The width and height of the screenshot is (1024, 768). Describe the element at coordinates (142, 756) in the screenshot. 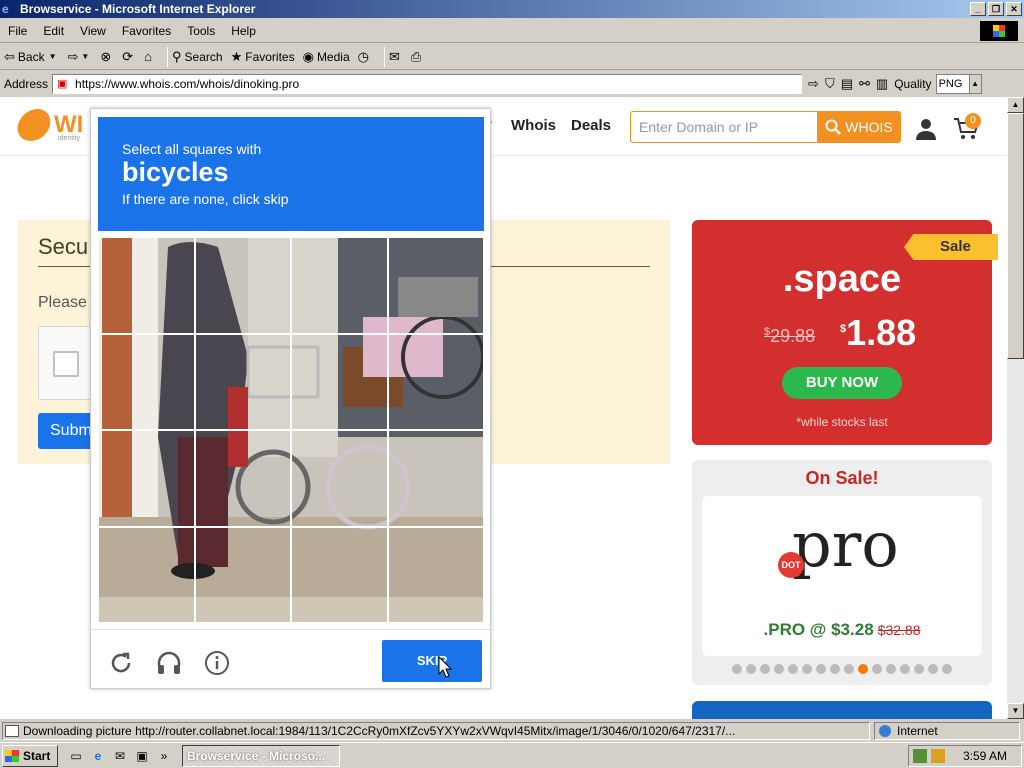

I see `explorer-icon: ▣` at that location.